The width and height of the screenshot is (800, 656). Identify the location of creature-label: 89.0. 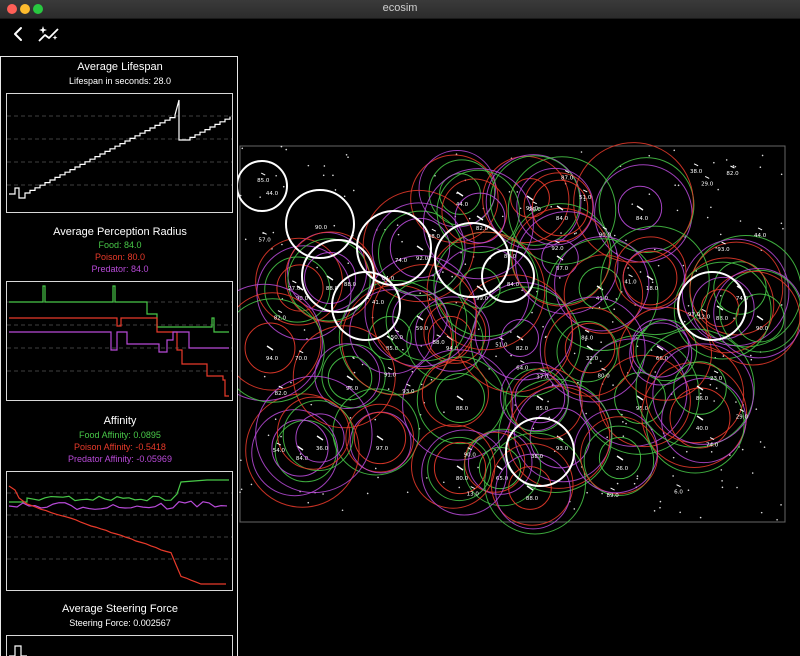
(612, 496).